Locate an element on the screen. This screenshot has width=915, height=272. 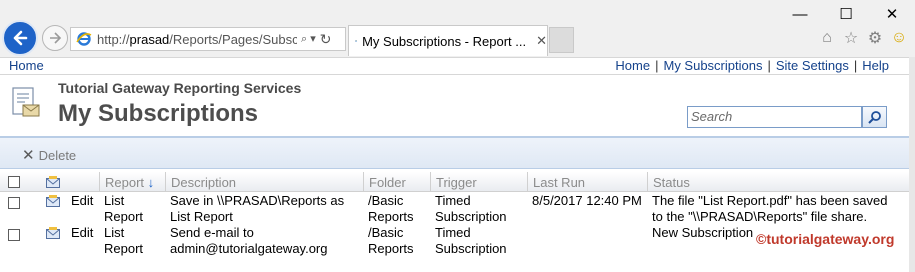
close-tab-icon: ✕ is located at coordinates (541, 41).